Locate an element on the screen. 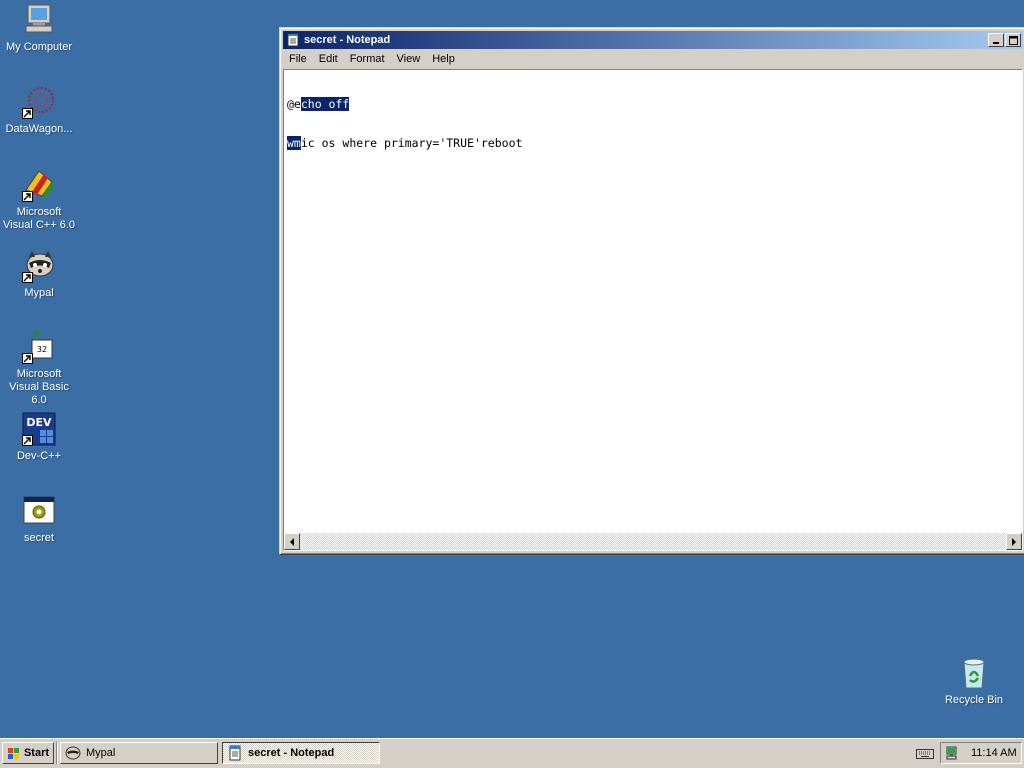 Image resolution: width=1024 pixels, height=768 pixels. recycle-bin-icon is located at coordinates (974, 673).